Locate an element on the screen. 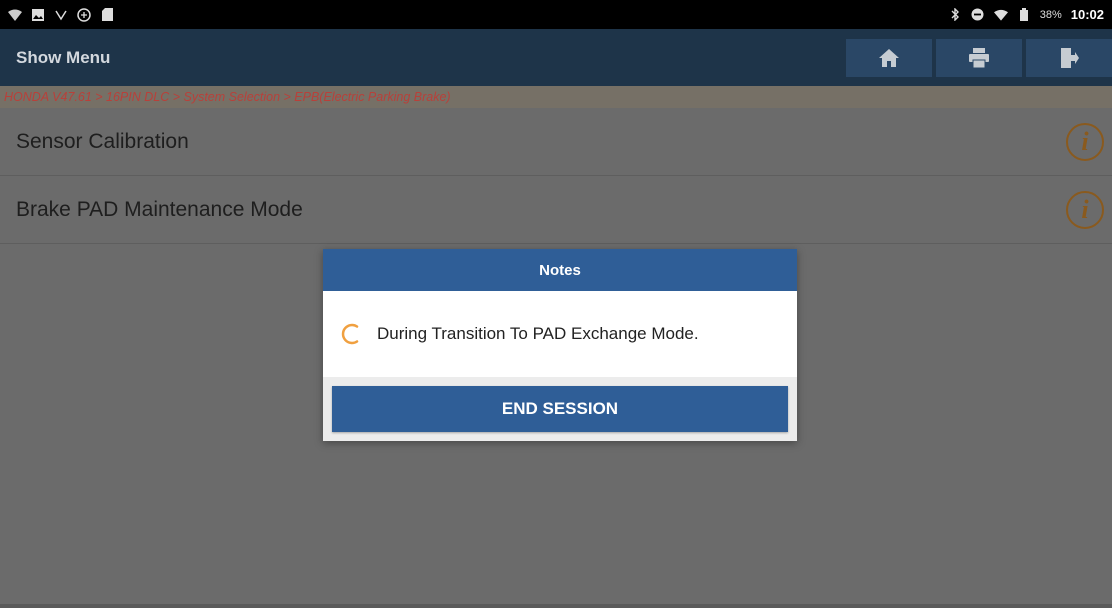 This screenshot has width=1112, height=608. menu-item-label: Sensor Calibration is located at coordinates (102, 141).